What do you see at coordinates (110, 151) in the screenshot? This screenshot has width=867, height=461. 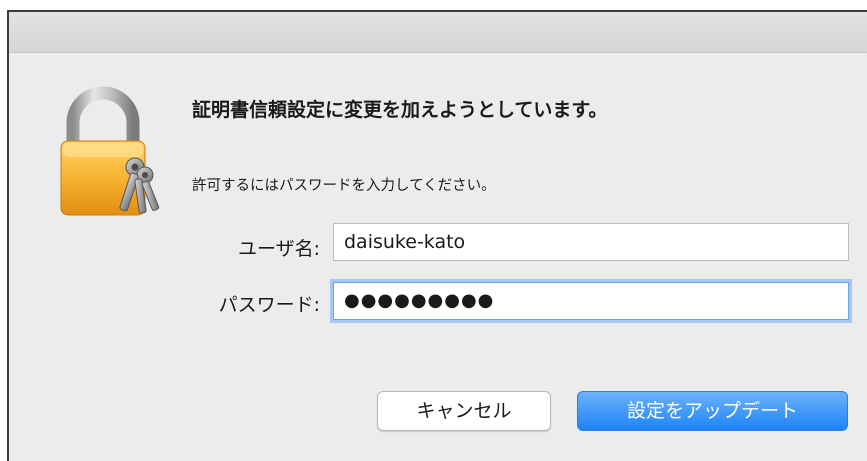 I see `lock-with-keys-icon` at bounding box center [110, 151].